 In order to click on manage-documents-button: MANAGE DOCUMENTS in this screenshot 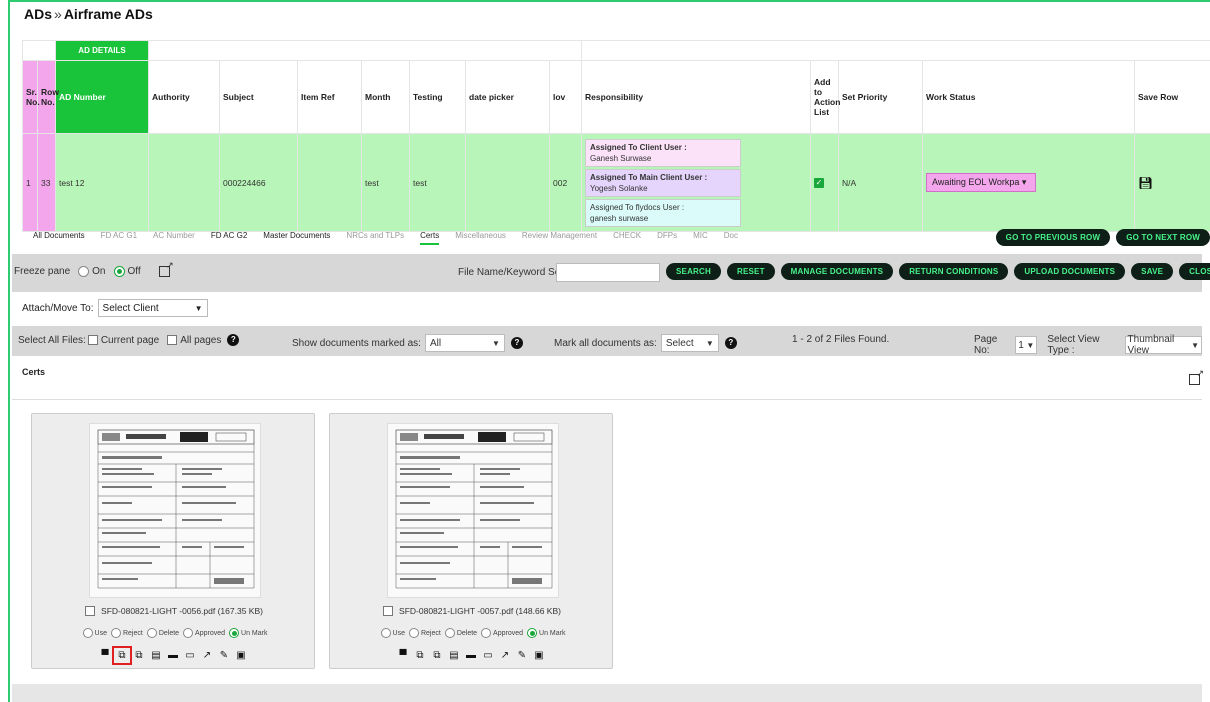, I will do `click(837, 271)`.